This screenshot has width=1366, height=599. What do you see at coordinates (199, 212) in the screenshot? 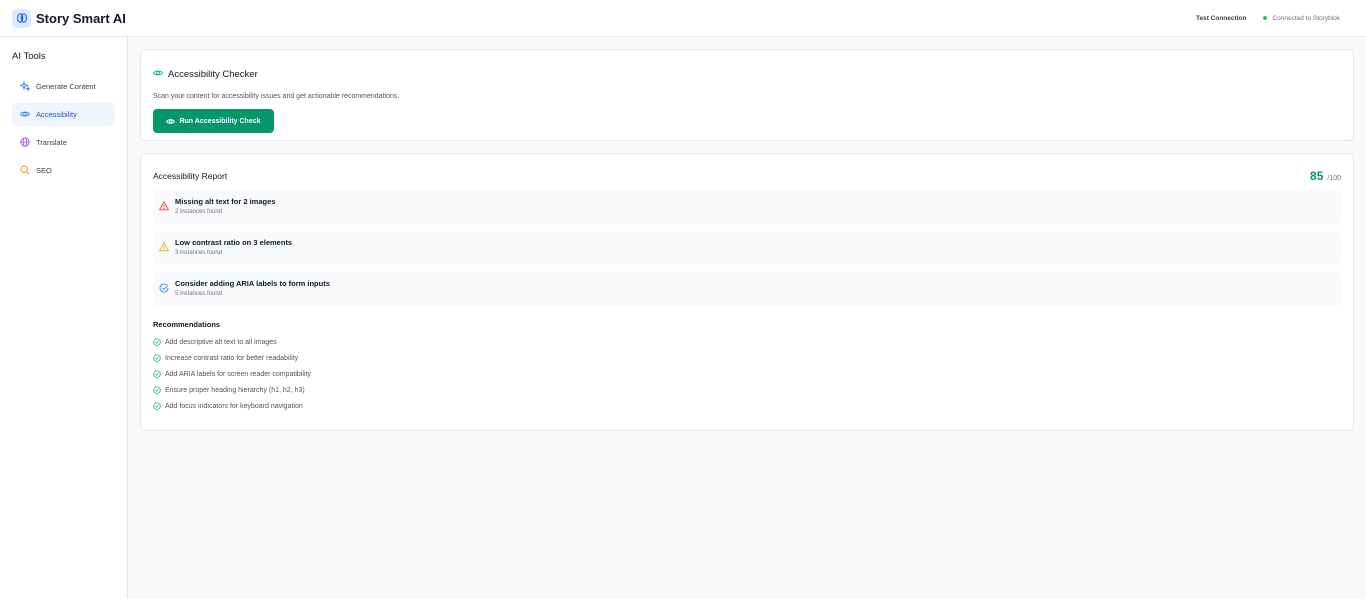
I see `issue-count: 2 instances found` at bounding box center [199, 212].